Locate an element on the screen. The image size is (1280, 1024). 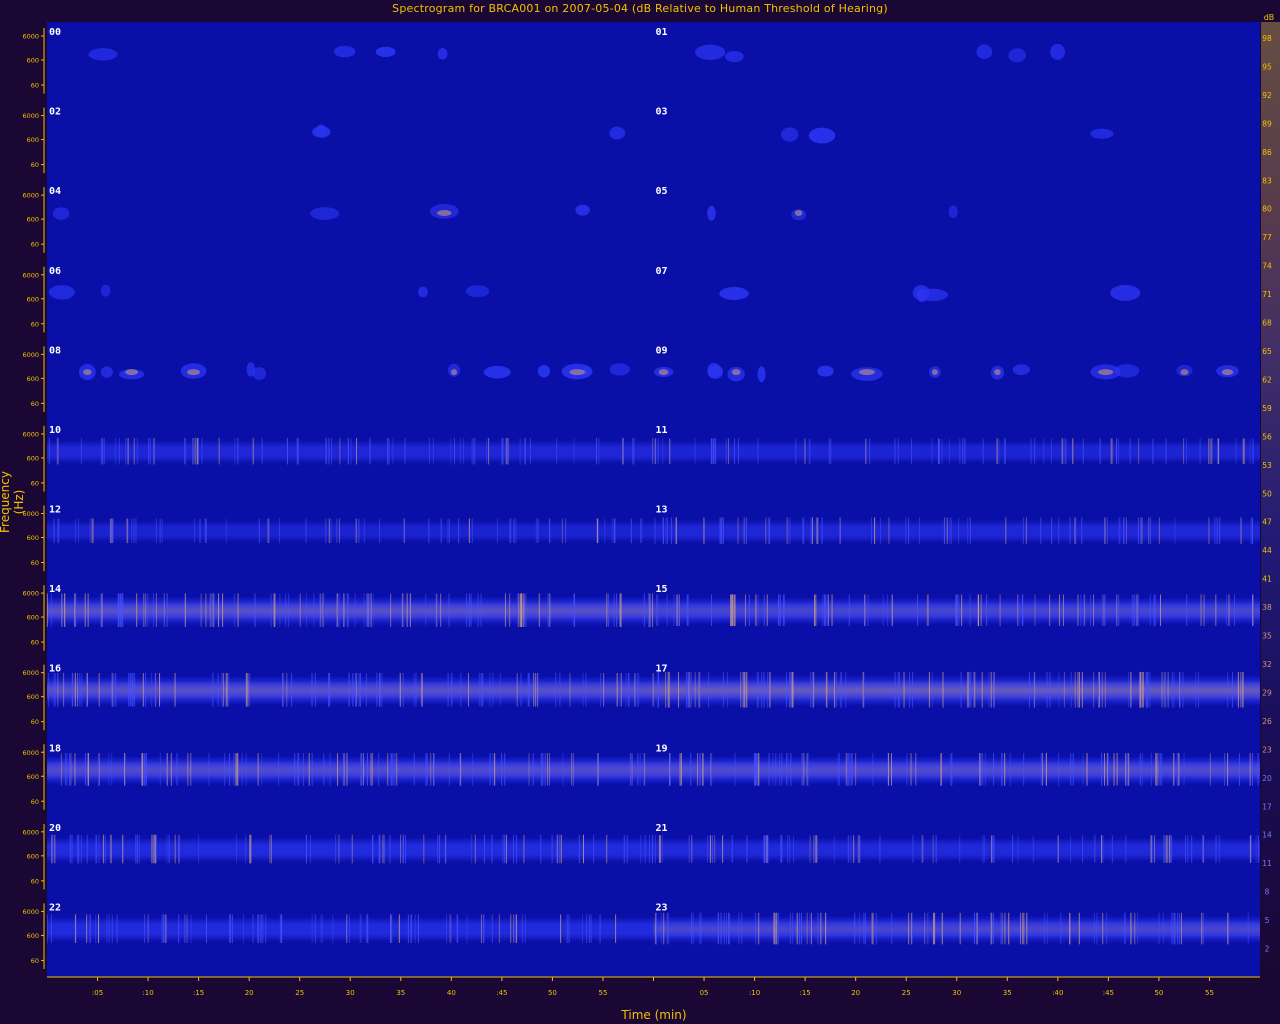
colorbar-tick-label: 11 is located at coordinates (1267, 863).